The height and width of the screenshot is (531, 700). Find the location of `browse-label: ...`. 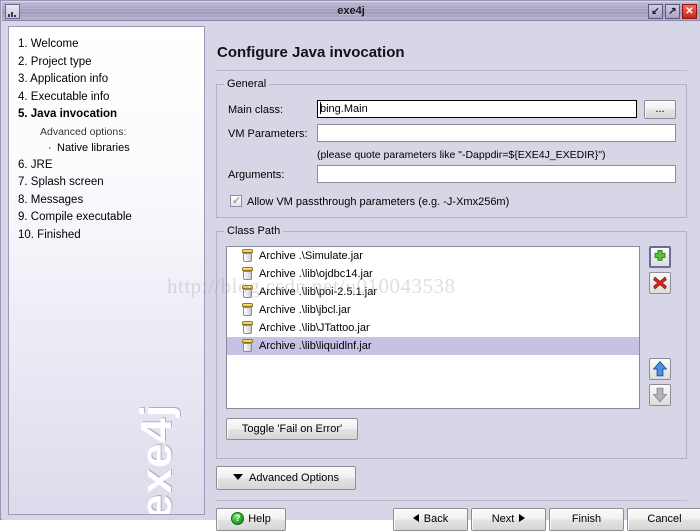

browse-label: ... is located at coordinates (660, 109).